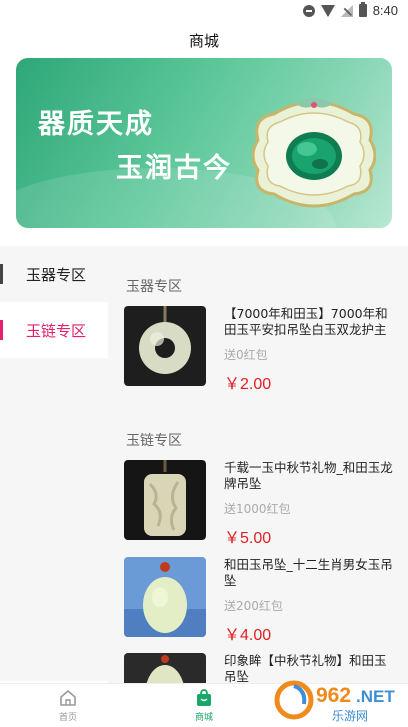 Image resolution: width=408 pixels, height=727 pixels. Describe the element at coordinates (333, 695) in the screenshot. I see `svg-text: 962` at that location.